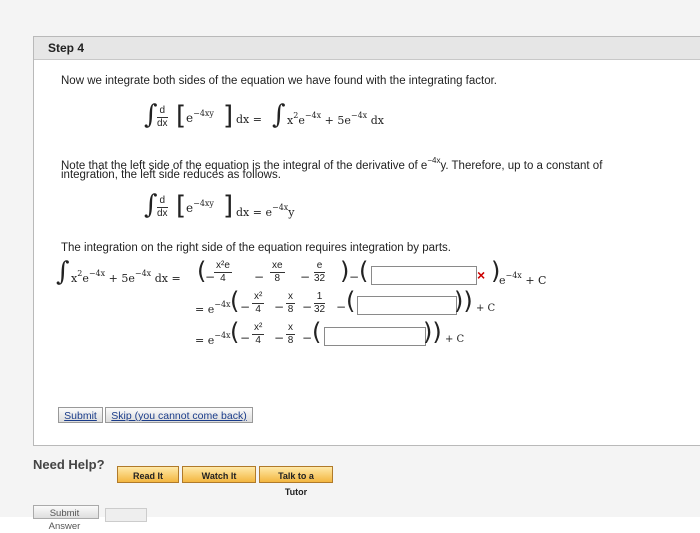 Image resolution: width=700 pixels, height=533 pixels. I want to click on tail-e-c: e−4x + C, so click(523, 279).